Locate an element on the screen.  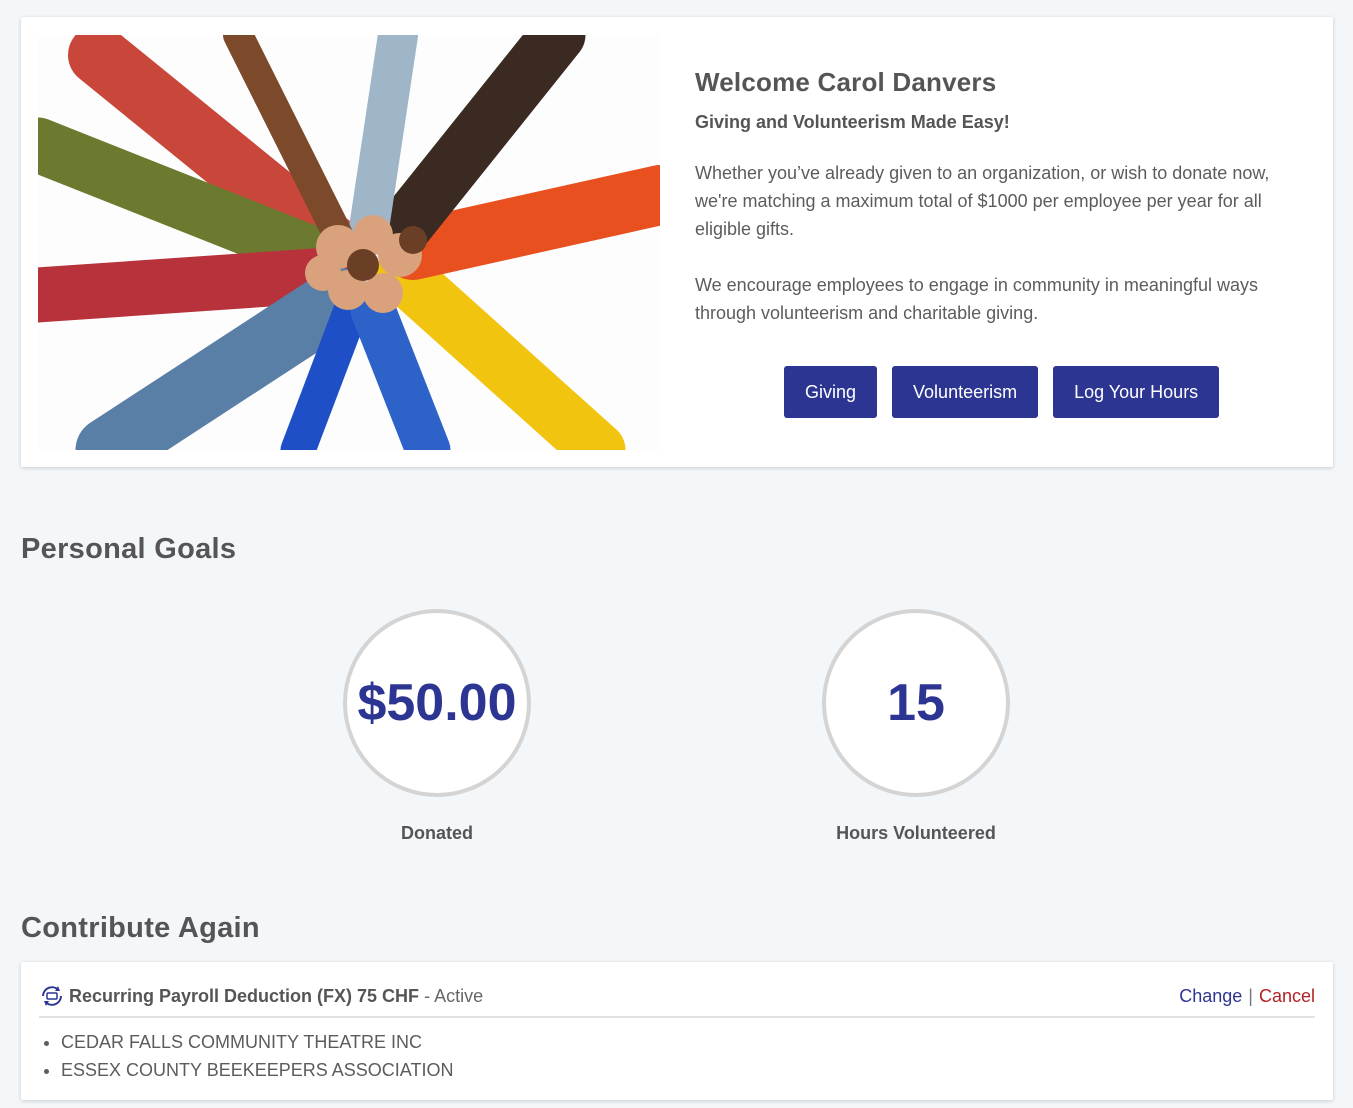
hours-goal: 15 Hours Volunteered is located at coordinates (916, 726).